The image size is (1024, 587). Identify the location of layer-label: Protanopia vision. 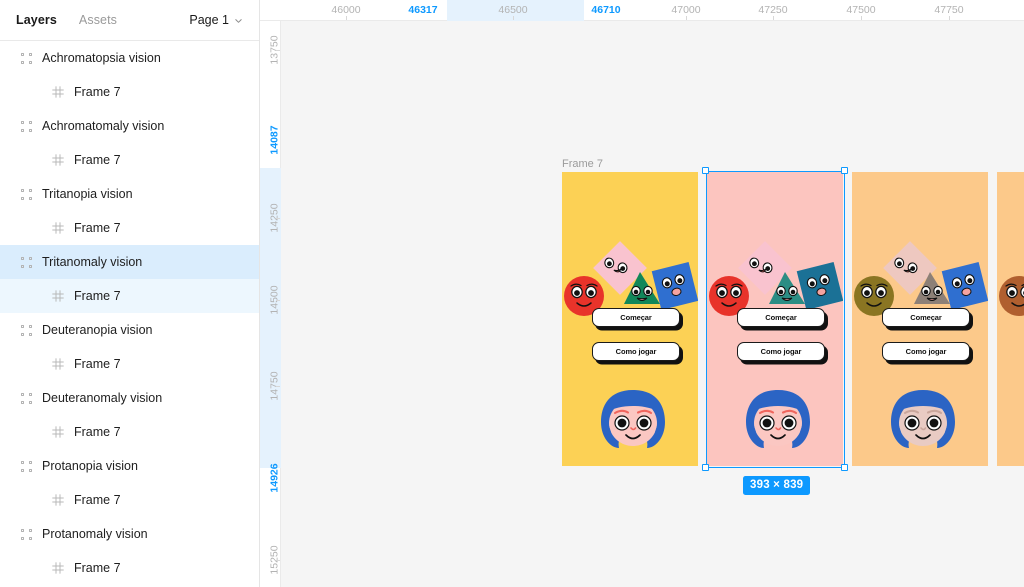
(90, 466).